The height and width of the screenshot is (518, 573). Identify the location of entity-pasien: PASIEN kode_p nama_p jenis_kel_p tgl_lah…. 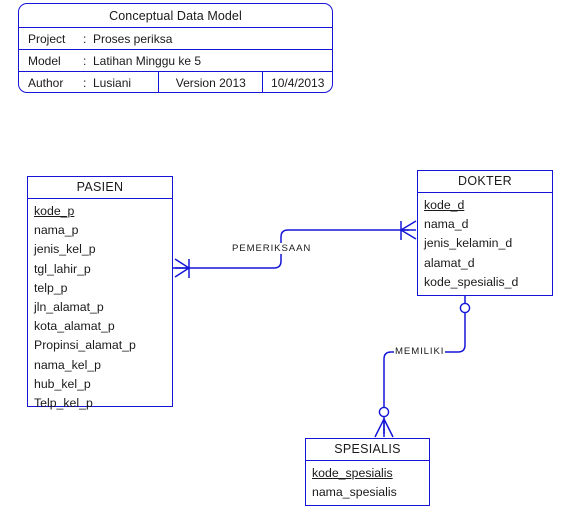
(100, 293).